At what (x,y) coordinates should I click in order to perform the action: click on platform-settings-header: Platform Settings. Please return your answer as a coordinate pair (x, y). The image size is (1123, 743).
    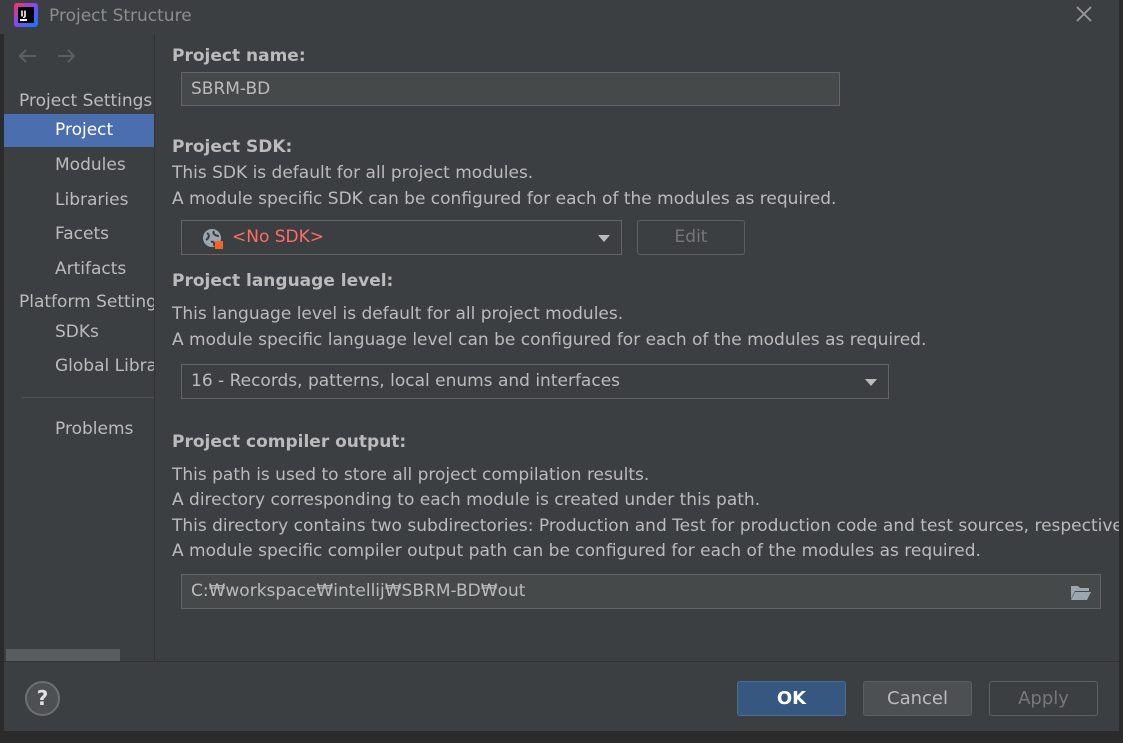
    Looking at the image, I should click on (87, 302).